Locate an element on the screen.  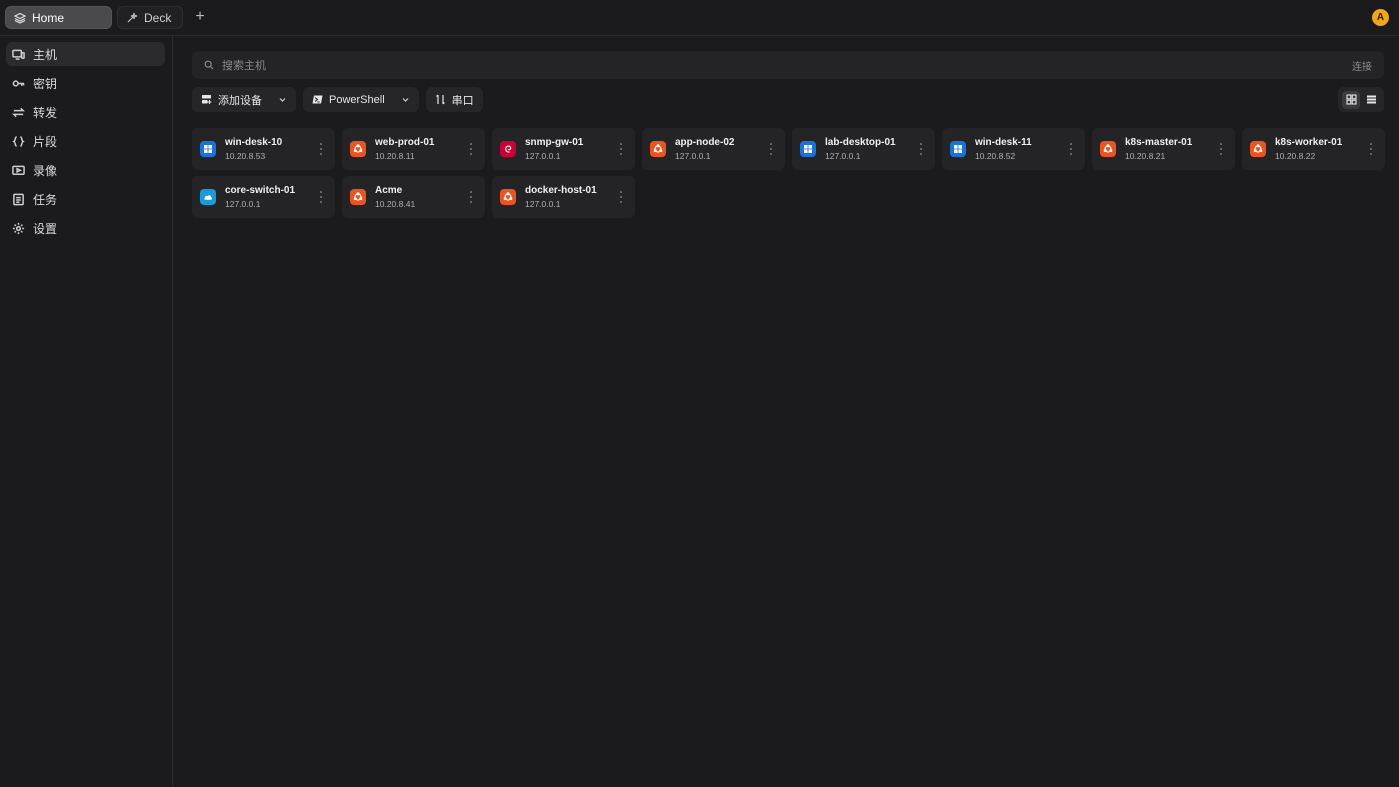
host-info: core-switch-01 127.0.0.1 is located at coordinates (260, 197).